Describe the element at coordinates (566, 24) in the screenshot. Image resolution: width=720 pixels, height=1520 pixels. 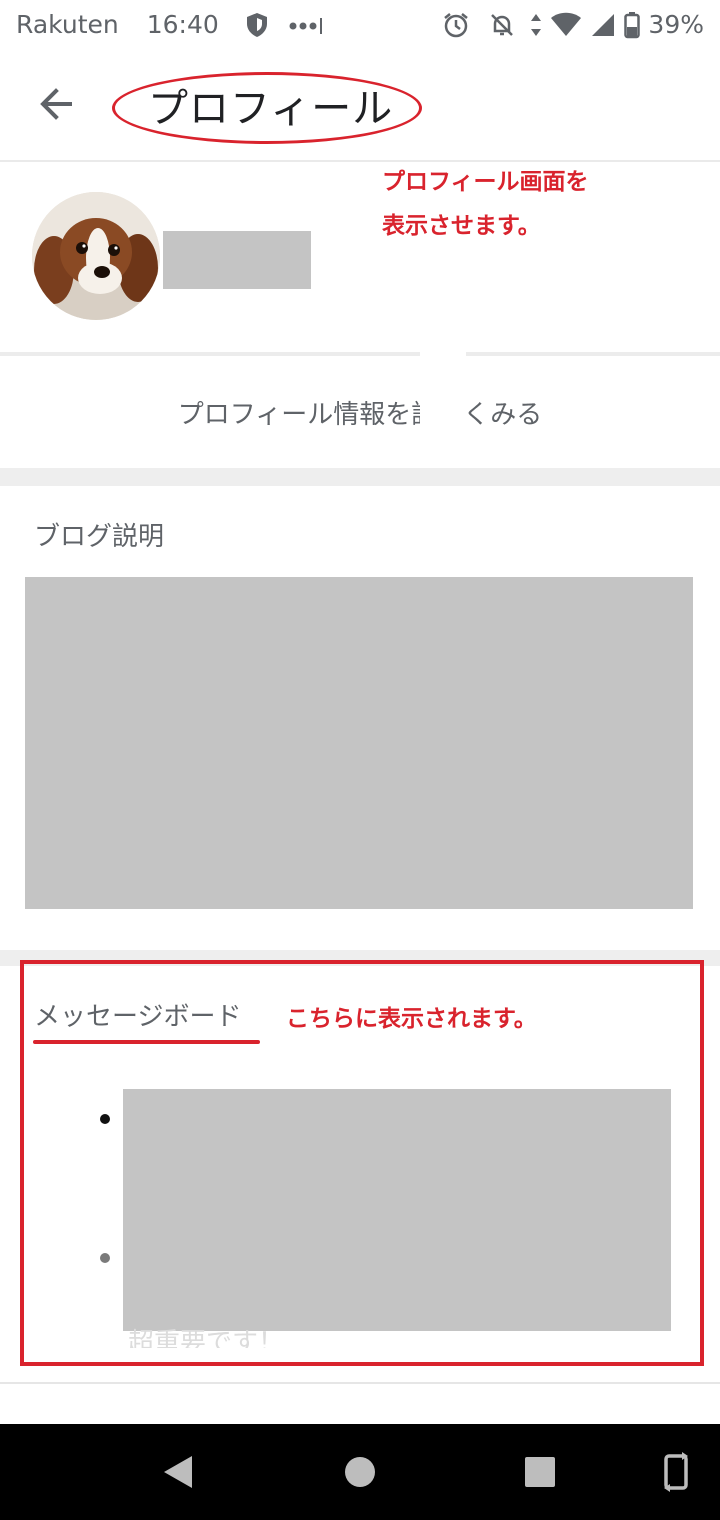
I see `wifi-icon` at that location.